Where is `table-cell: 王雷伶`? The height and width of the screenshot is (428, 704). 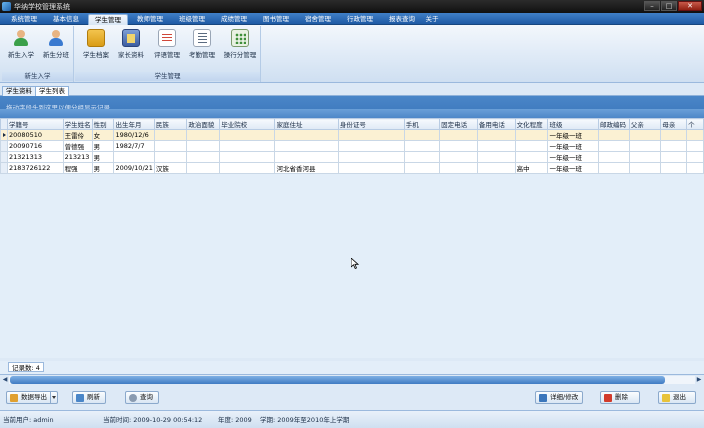 table-cell: 王雷伶 is located at coordinates (77, 135).